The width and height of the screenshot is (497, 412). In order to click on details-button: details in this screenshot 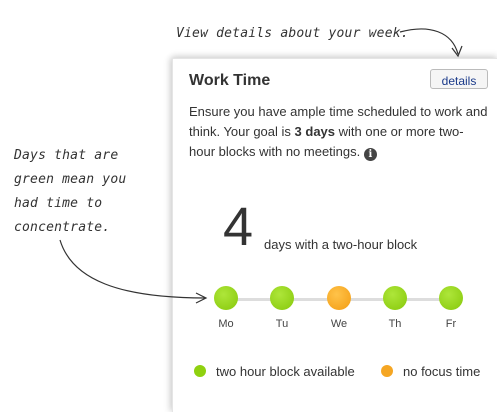, I will do `click(459, 79)`.